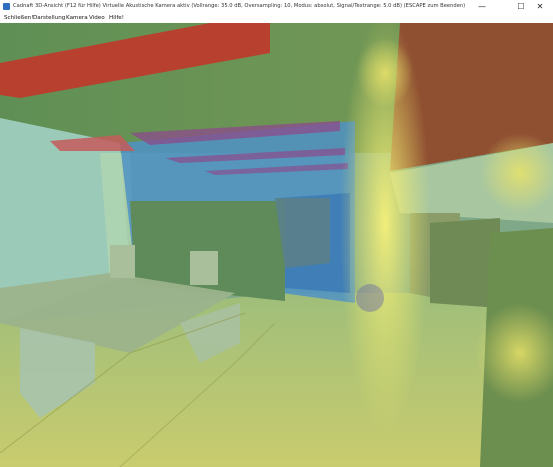  I want to click on menu-schliessen: Schließen!, so click(18, 18).